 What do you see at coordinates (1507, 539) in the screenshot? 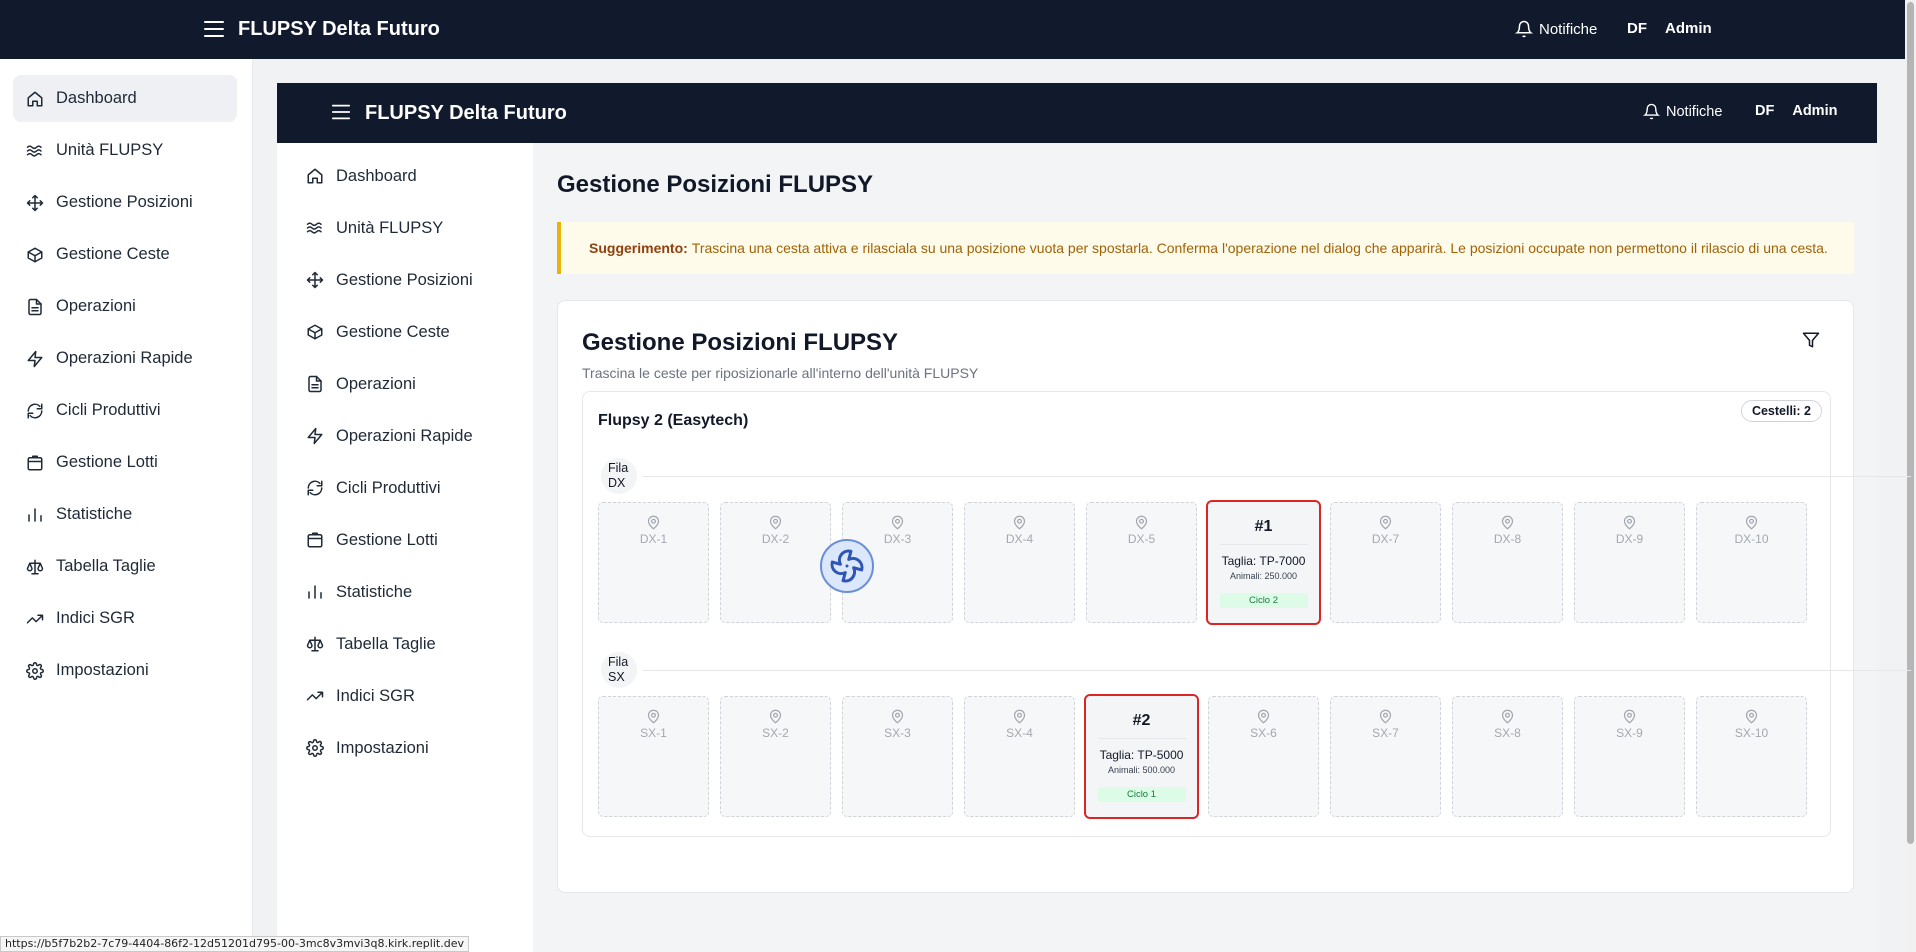
I see `position-label: DX-8` at bounding box center [1507, 539].